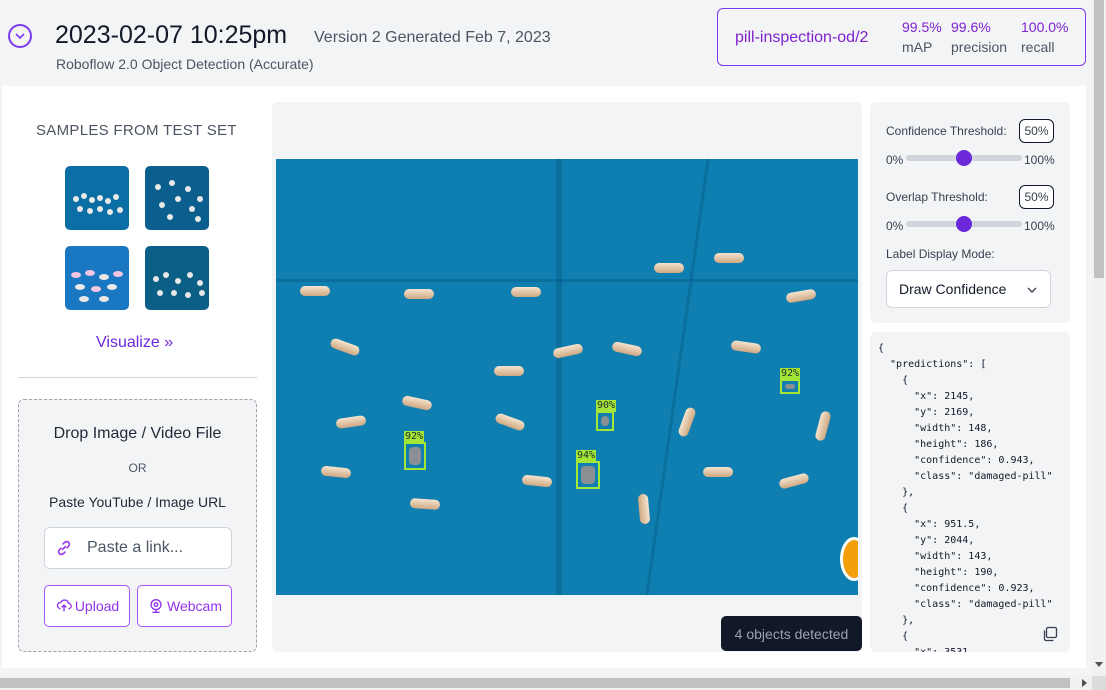  What do you see at coordinates (1036, 131) in the screenshot?
I see `confidence-threshold-value: 50%` at bounding box center [1036, 131].